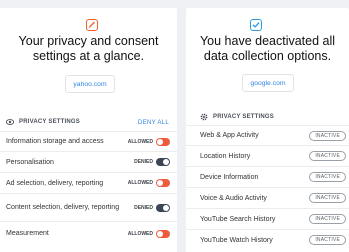 The image size is (349, 252). What do you see at coordinates (256, 25) in the screenshot?
I see `check-square-icon` at bounding box center [256, 25].